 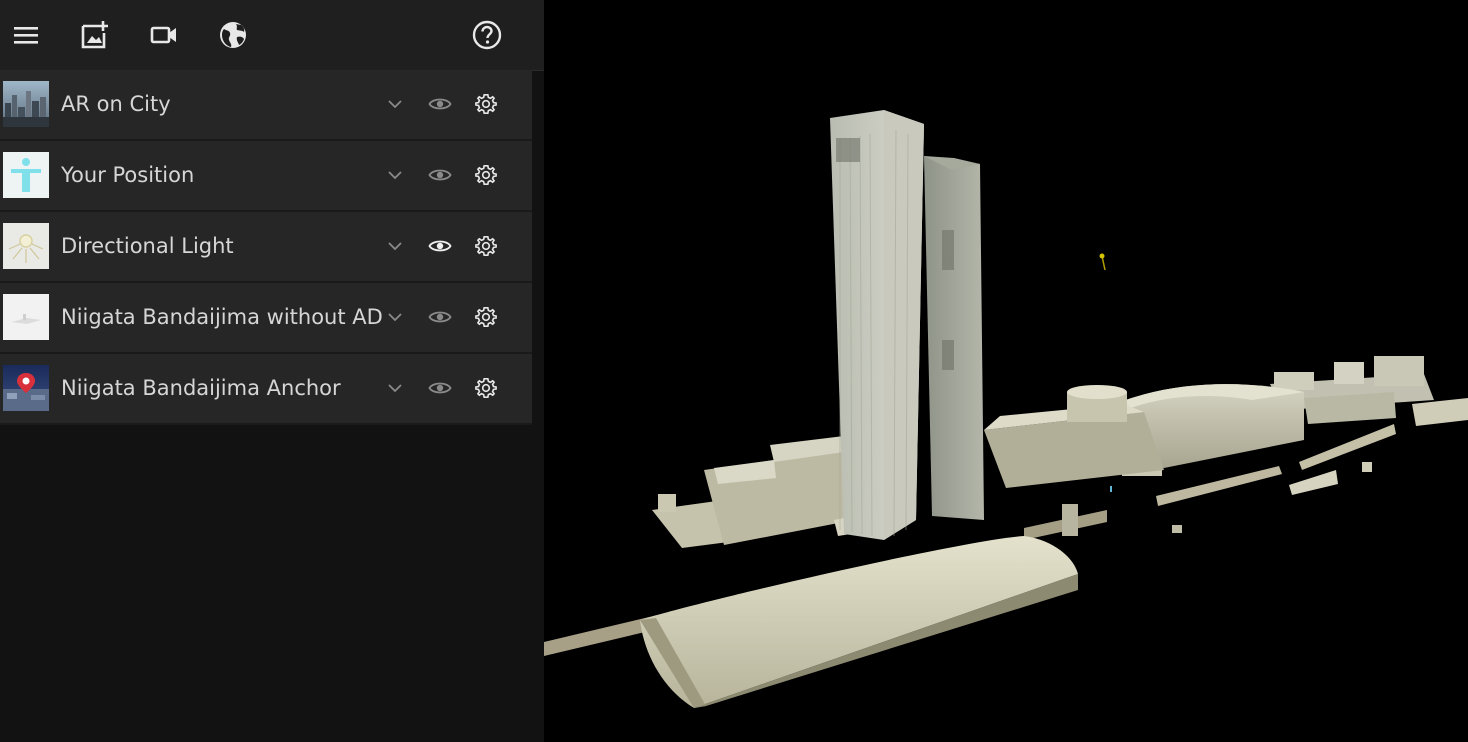 I want to click on layer-label: Niigata Bandaijima Anchor, so click(x=201, y=388).